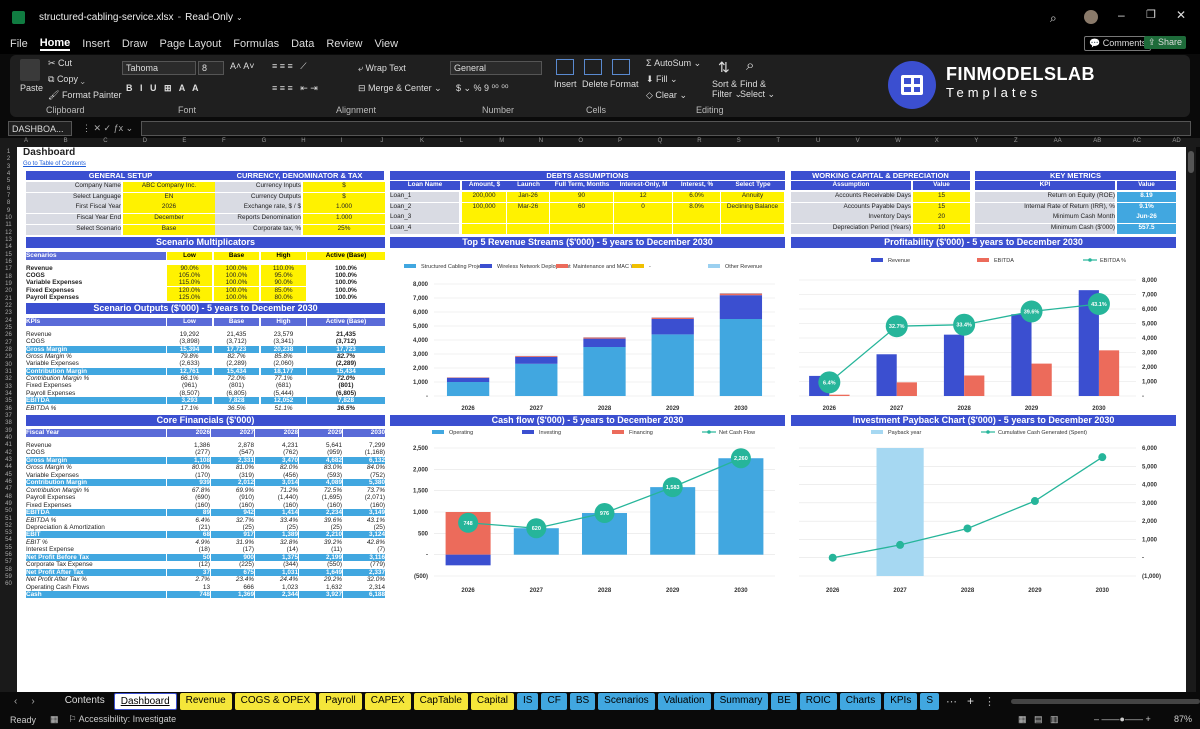 This screenshot has height=729, width=1200. What do you see at coordinates (344, 197) in the screenshot?
I see `input-cell: $` at bounding box center [344, 197].